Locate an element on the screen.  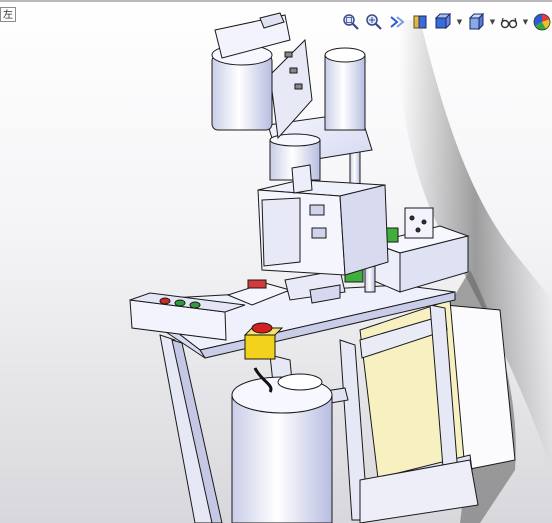
drum is located at coordinates (282, 445).